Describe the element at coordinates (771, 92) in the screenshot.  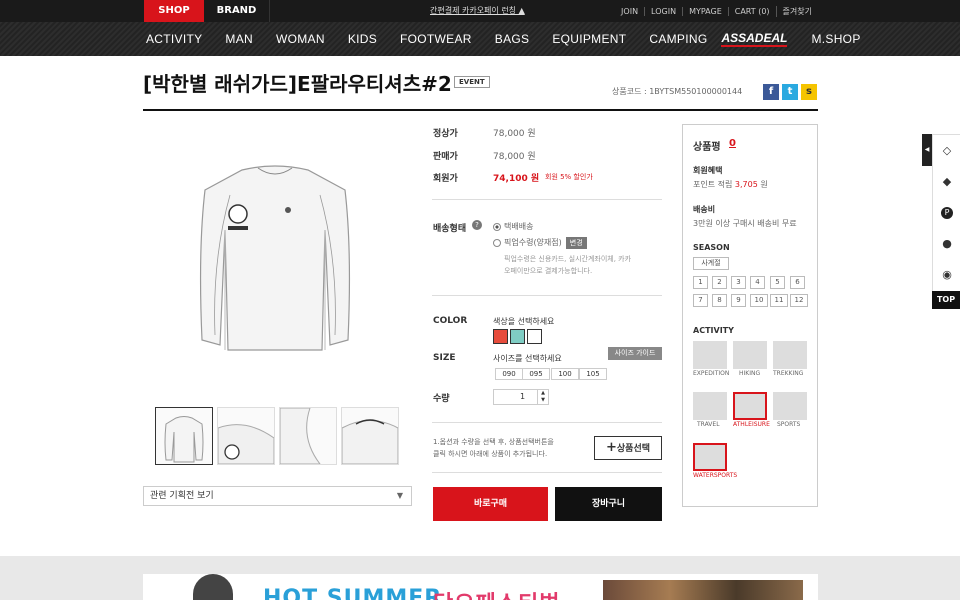
I see `facebook-share-icon: f` at that location.